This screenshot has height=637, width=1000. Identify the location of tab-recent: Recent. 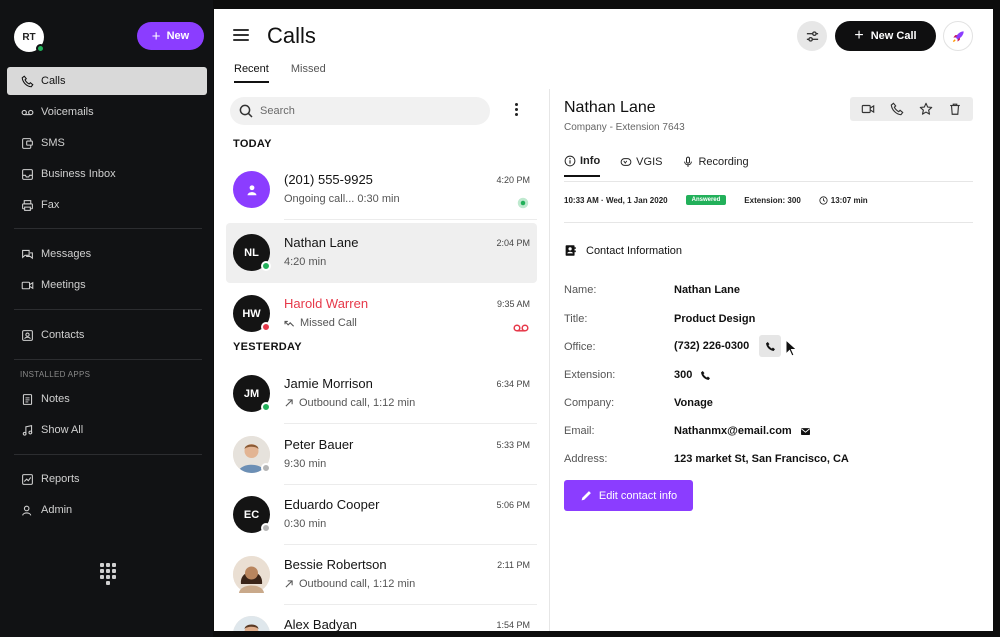
(251, 73).